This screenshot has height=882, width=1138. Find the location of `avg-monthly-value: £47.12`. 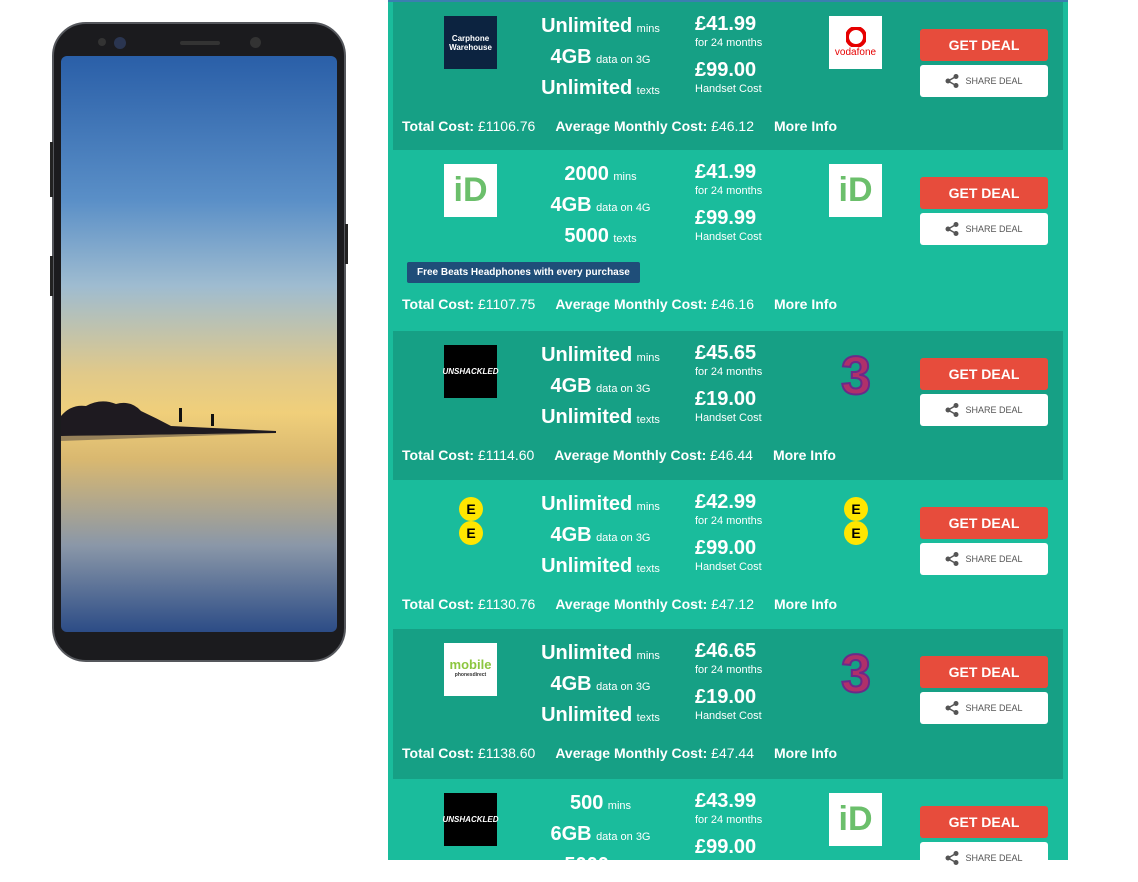

avg-monthly-value: £47.12 is located at coordinates (732, 604).